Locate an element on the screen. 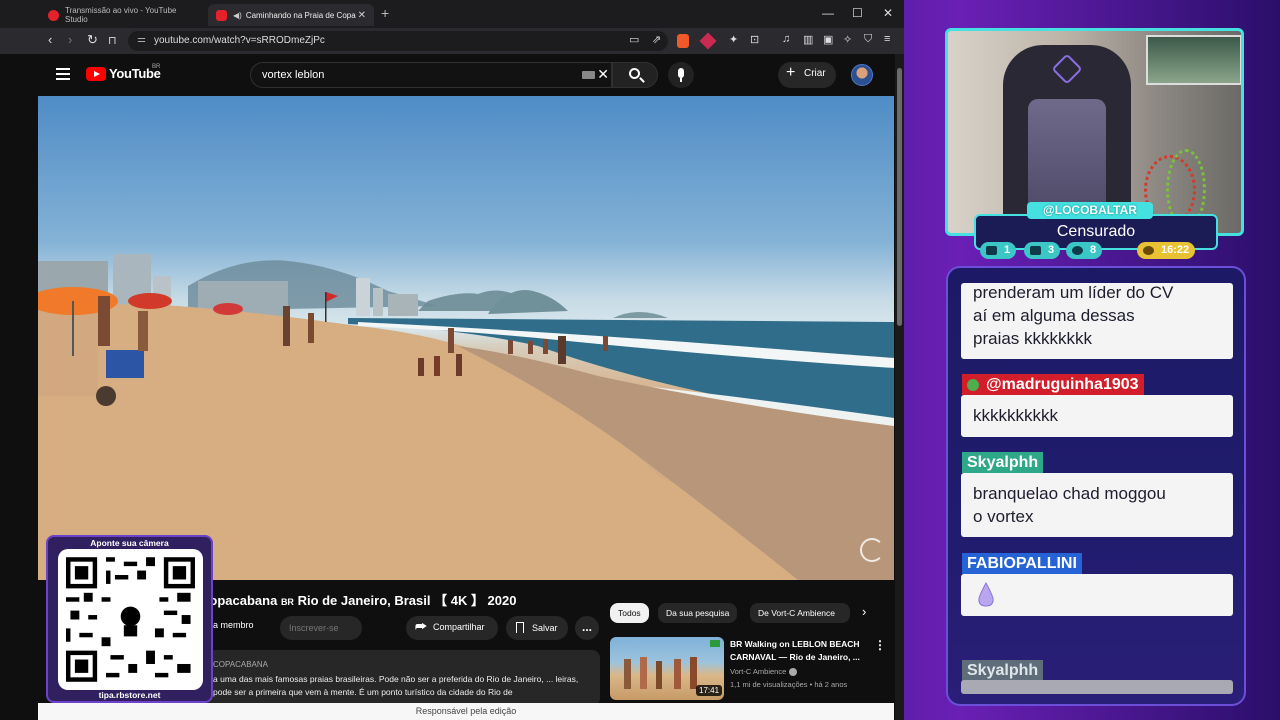 The height and width of the screenshot is (720, 1280). qr-bottom-text: tipa.rbstore.net is located at coordinates (129, 695).